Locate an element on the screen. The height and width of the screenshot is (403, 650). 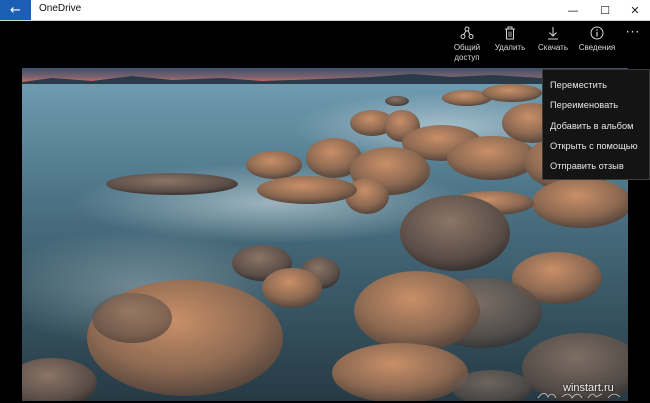
info-label: Сведения is located at coordinates (597, 47).